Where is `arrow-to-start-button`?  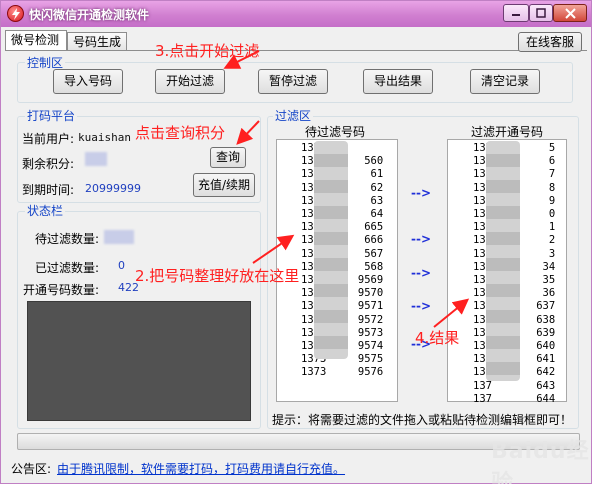
arrow-to-start-button is located at coordinates (241, 59).